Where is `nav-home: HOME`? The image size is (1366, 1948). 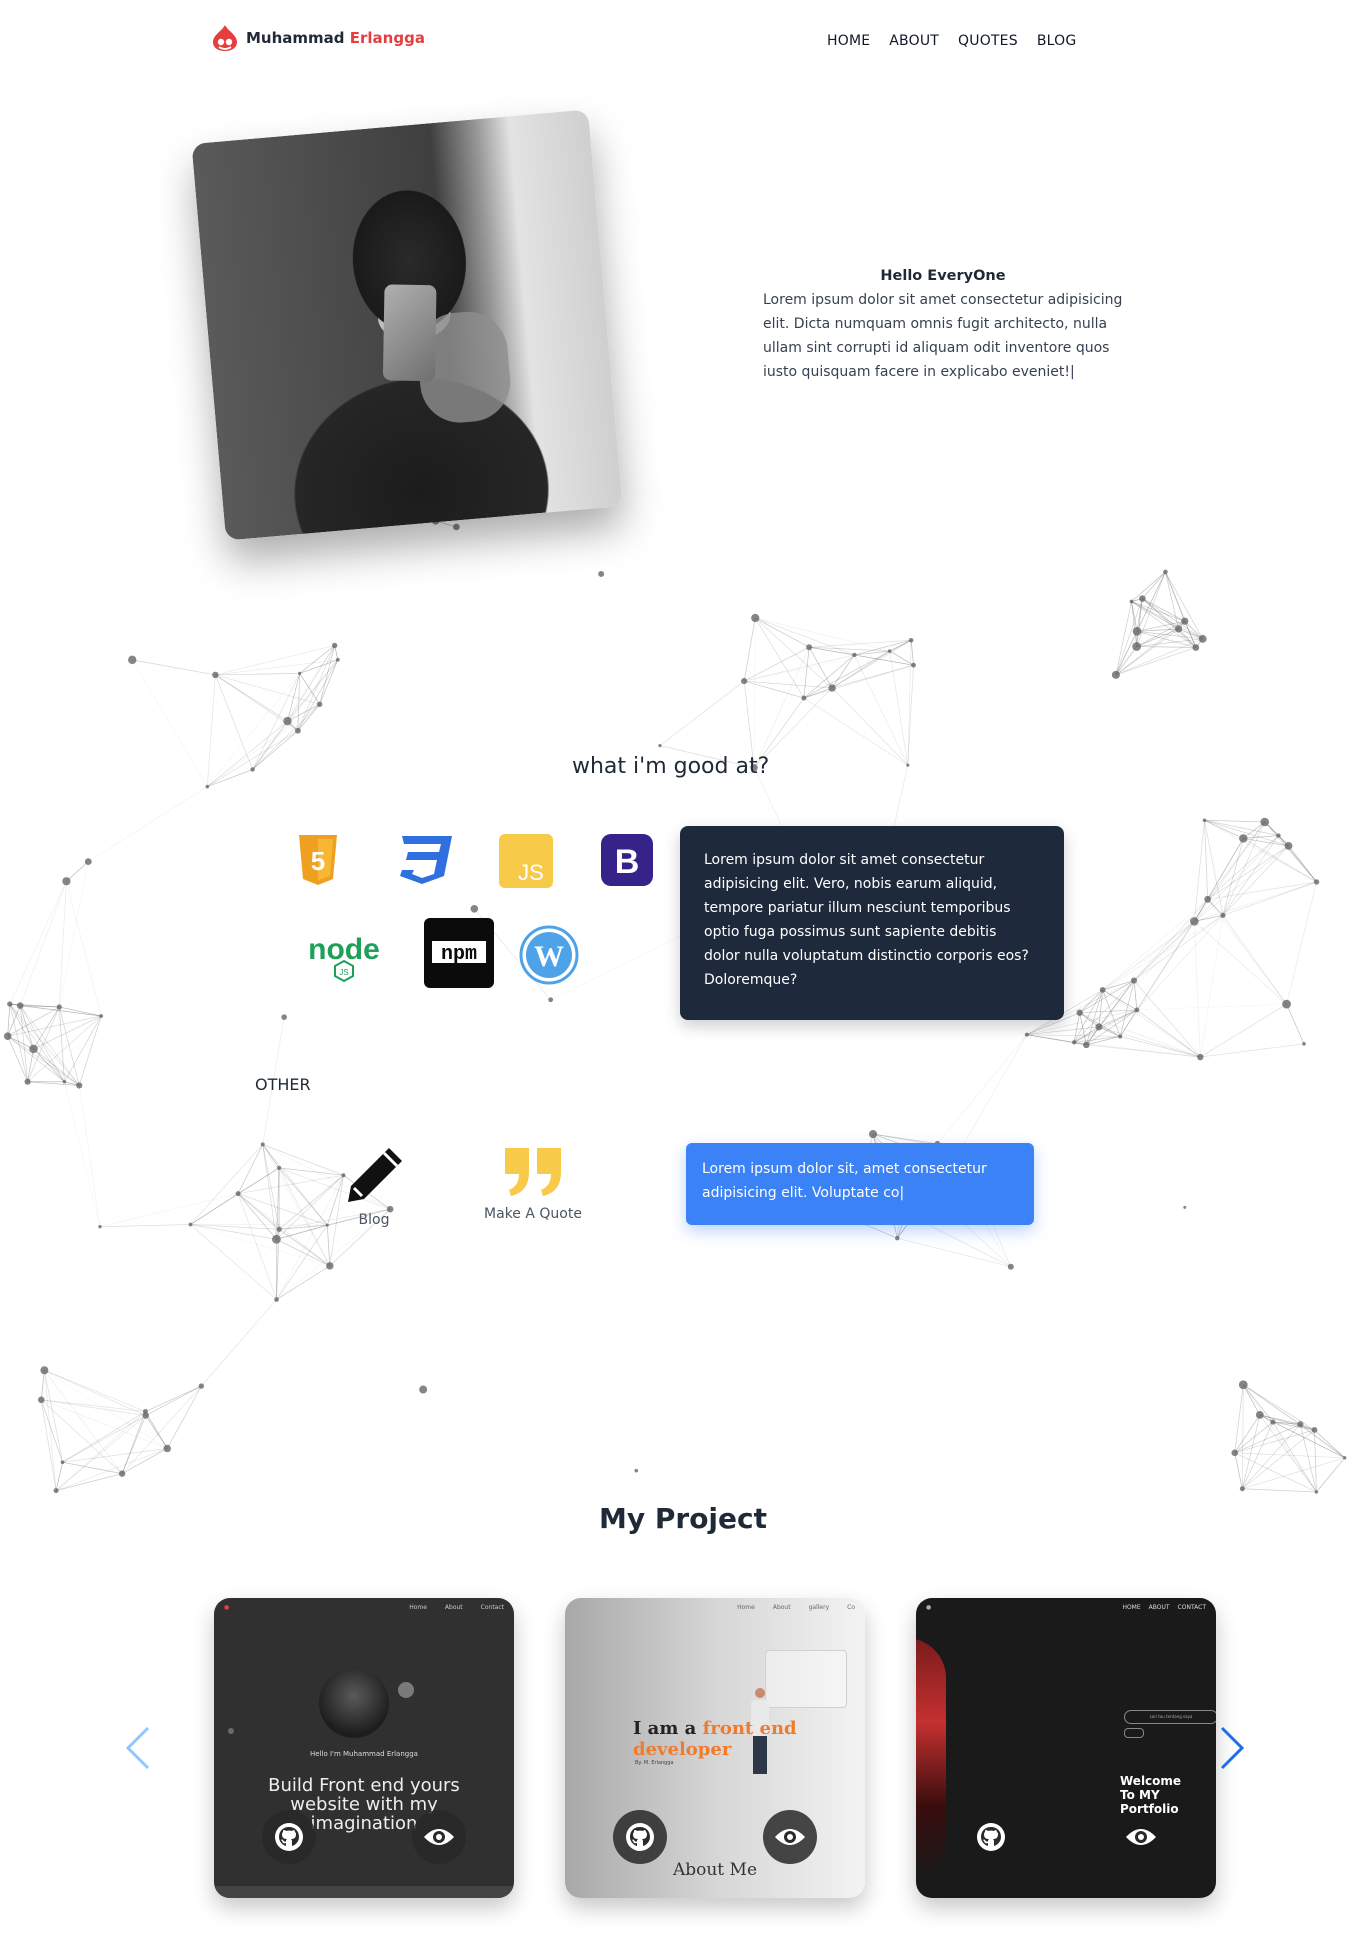
nav-home: HOME is located at coordinates (848, 41).